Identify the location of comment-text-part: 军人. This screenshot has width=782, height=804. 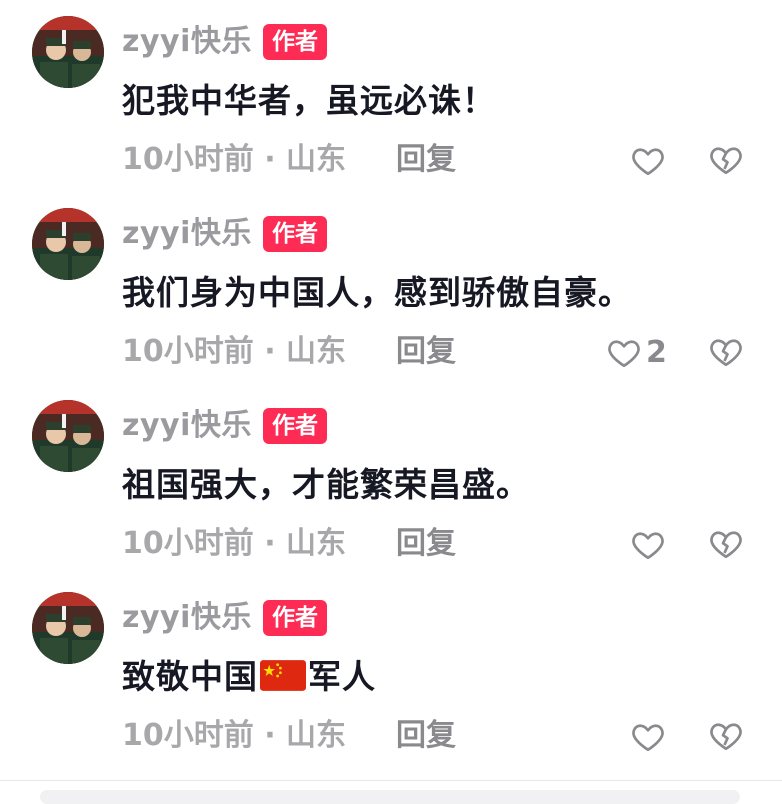
(342, 676).